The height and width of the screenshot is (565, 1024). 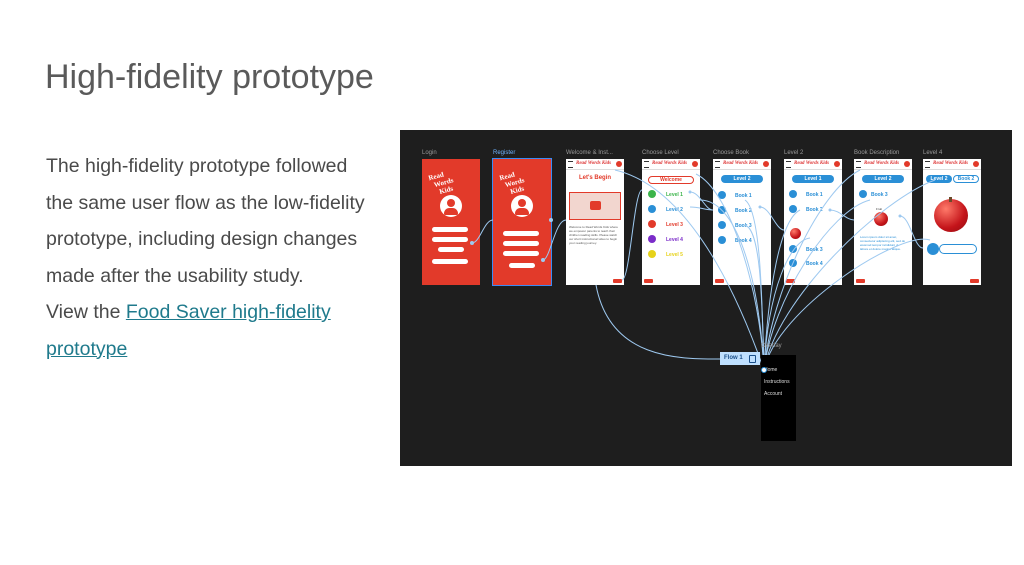 What do you see at coordinates (764, 370) in the screenshot?
I see `flow-node` at bounding box center [764, 370].